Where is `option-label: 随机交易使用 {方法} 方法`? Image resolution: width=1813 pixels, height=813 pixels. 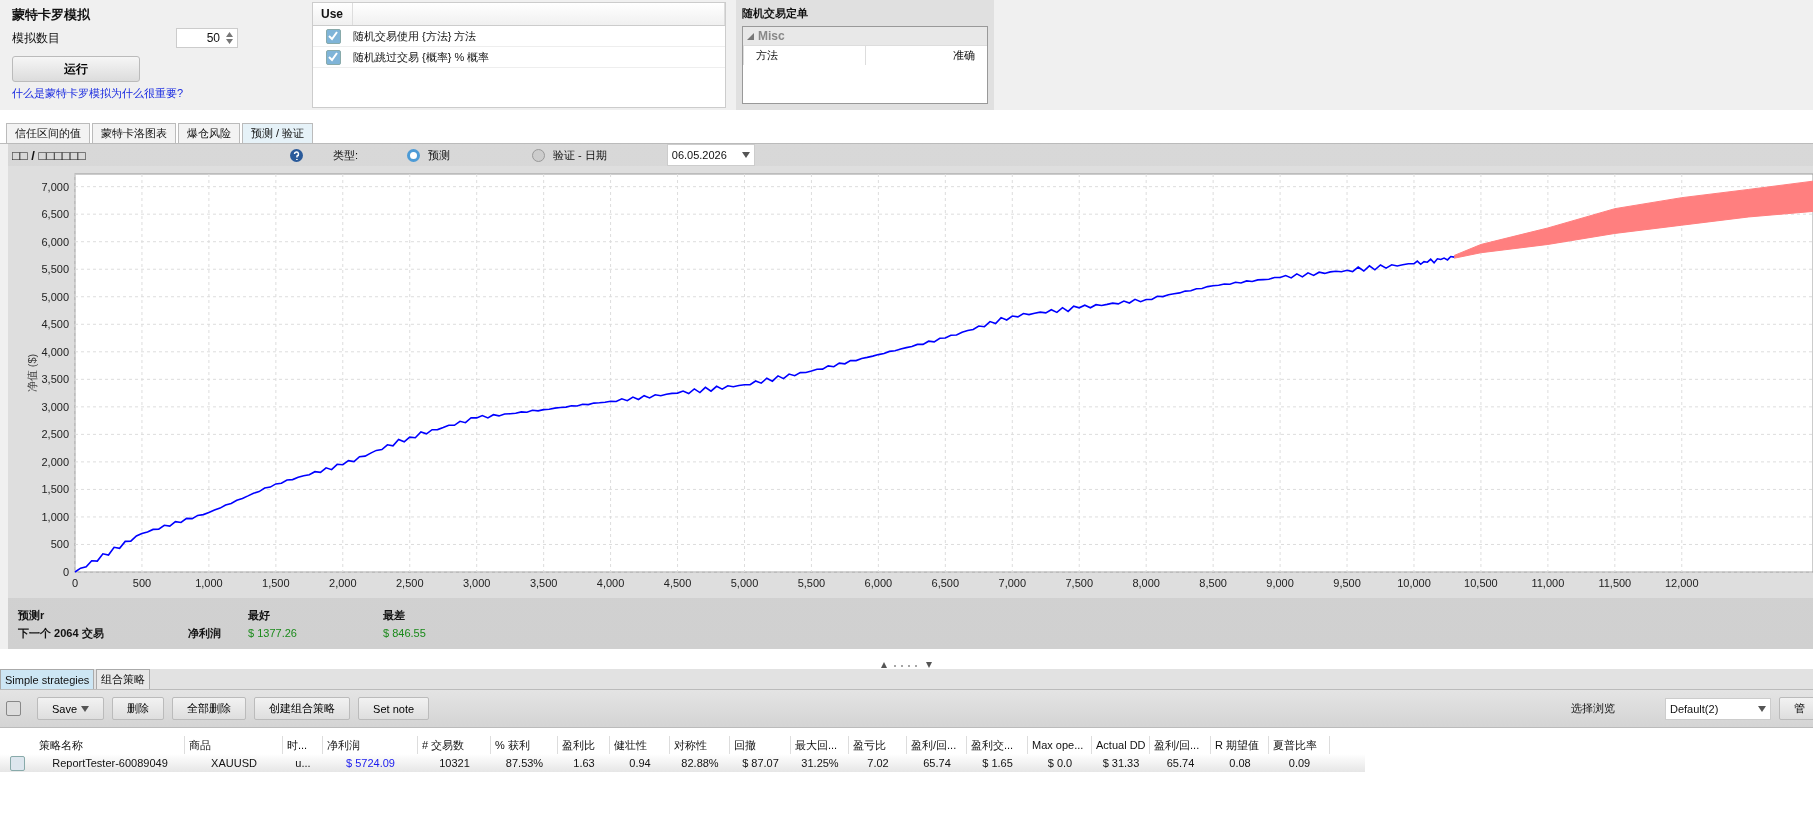 option-label: 随机交易使用 {方法} 方法 is located at coordinates (415, 36).